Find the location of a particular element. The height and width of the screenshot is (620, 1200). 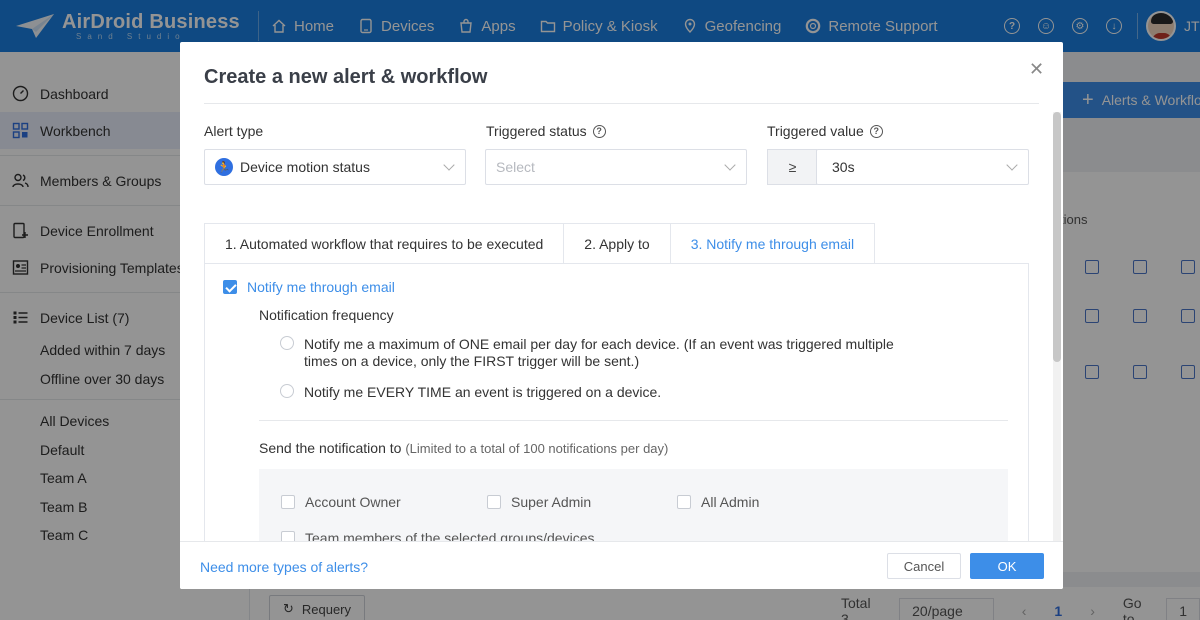

triggered-value-label: Triggered value ? is located at coordinates (825, 131).